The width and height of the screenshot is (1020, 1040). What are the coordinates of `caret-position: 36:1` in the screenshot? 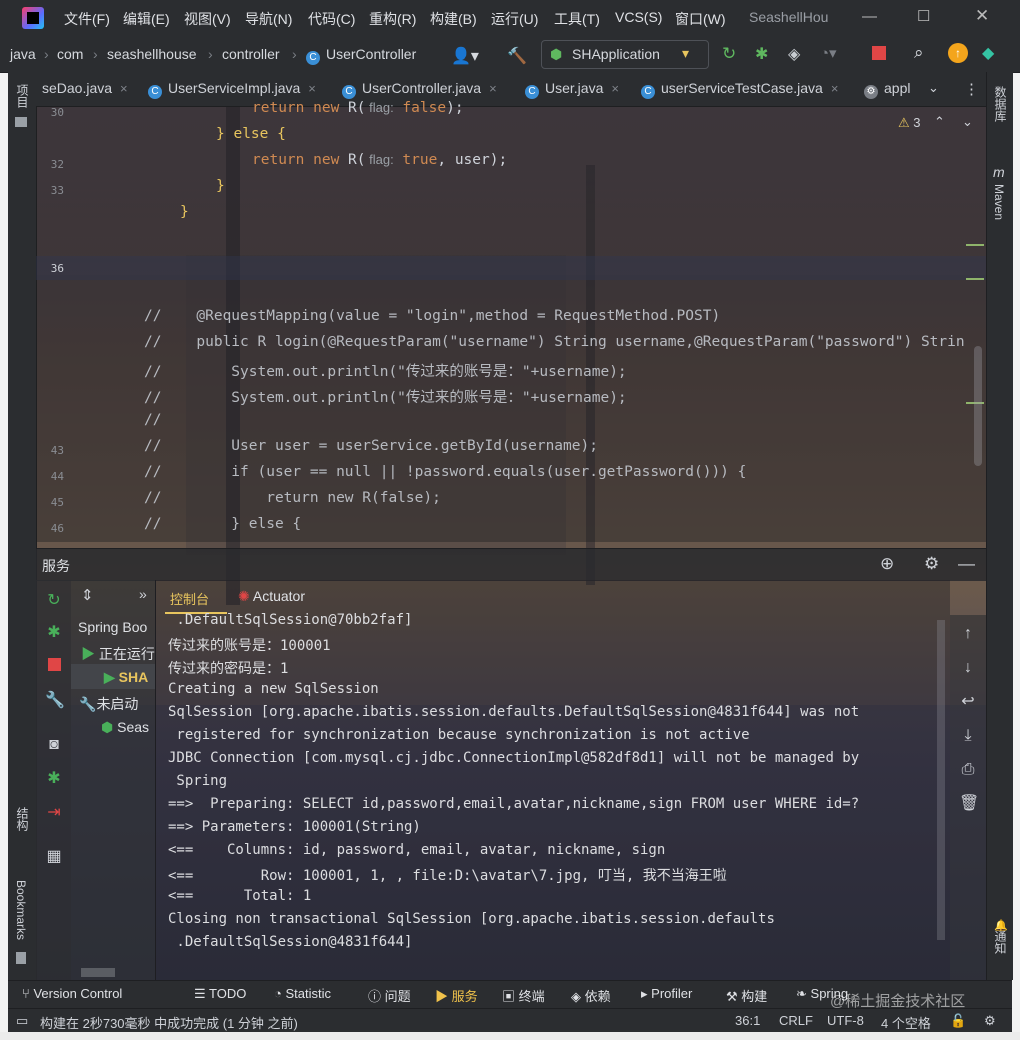 It's located at (747, 1020).